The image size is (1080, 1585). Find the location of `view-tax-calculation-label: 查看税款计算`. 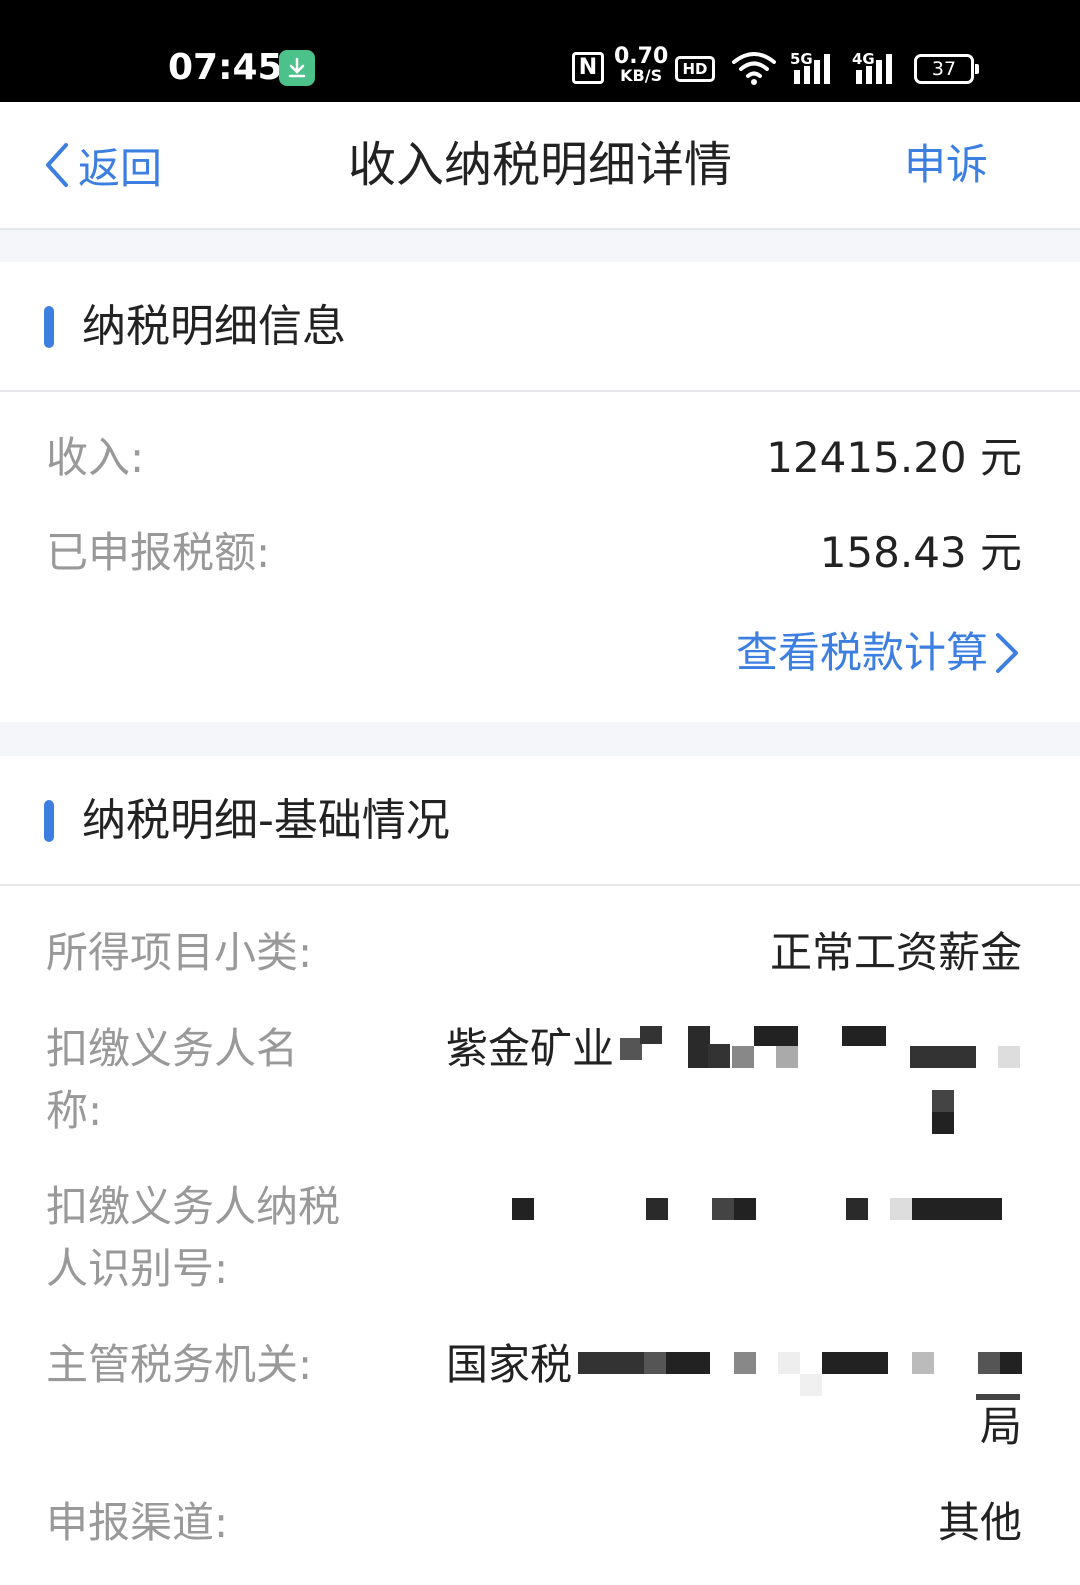

view-tax-calculation-label: 查看税款计算 is located at coordinates (861, 652).